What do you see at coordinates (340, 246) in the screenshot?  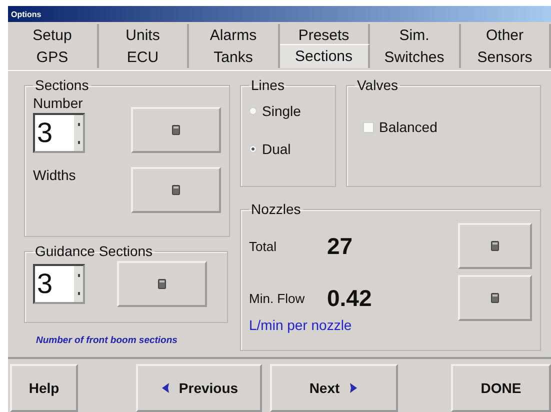 I see `value-text: 27` at bounding box center [340, 246].